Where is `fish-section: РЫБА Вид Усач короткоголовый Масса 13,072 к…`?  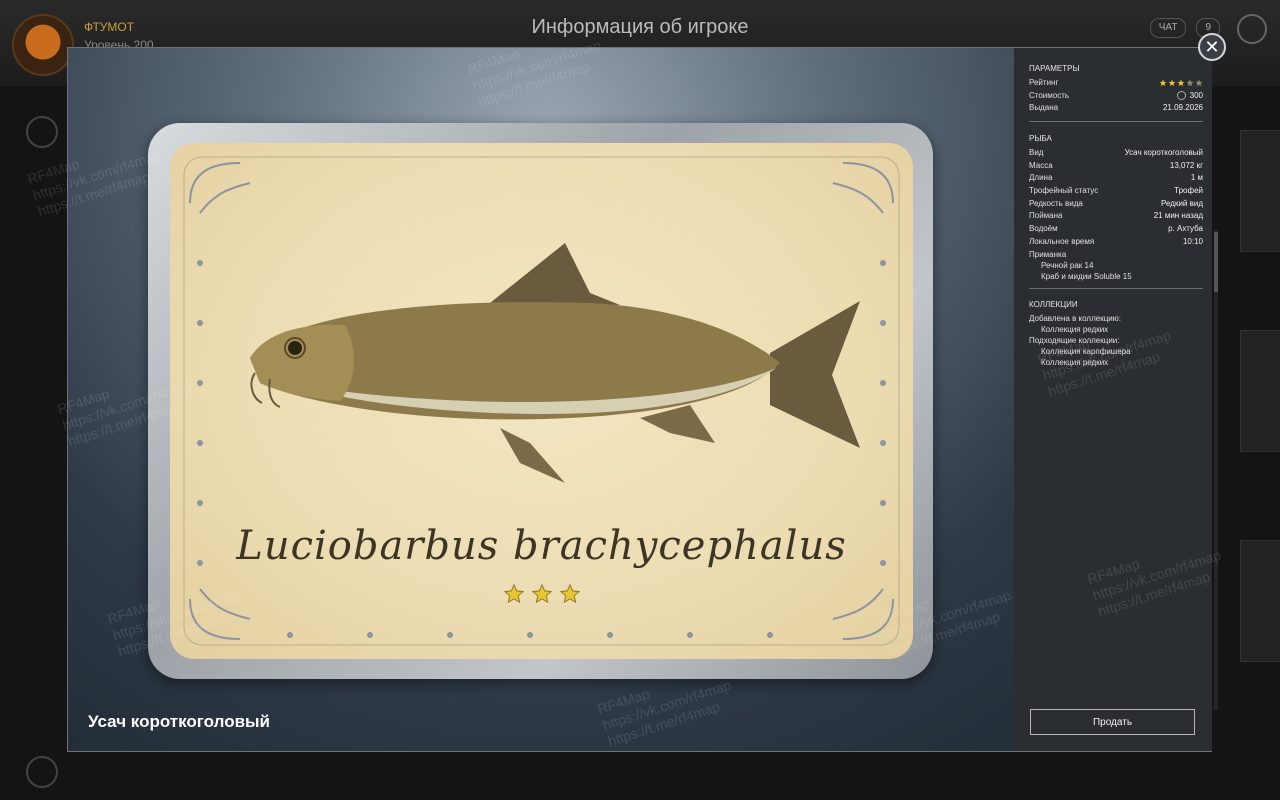 fish-section: РЫБА Вид Усач короткоголовый Масса 13,072 к… is located at coordinates (1116, 215).